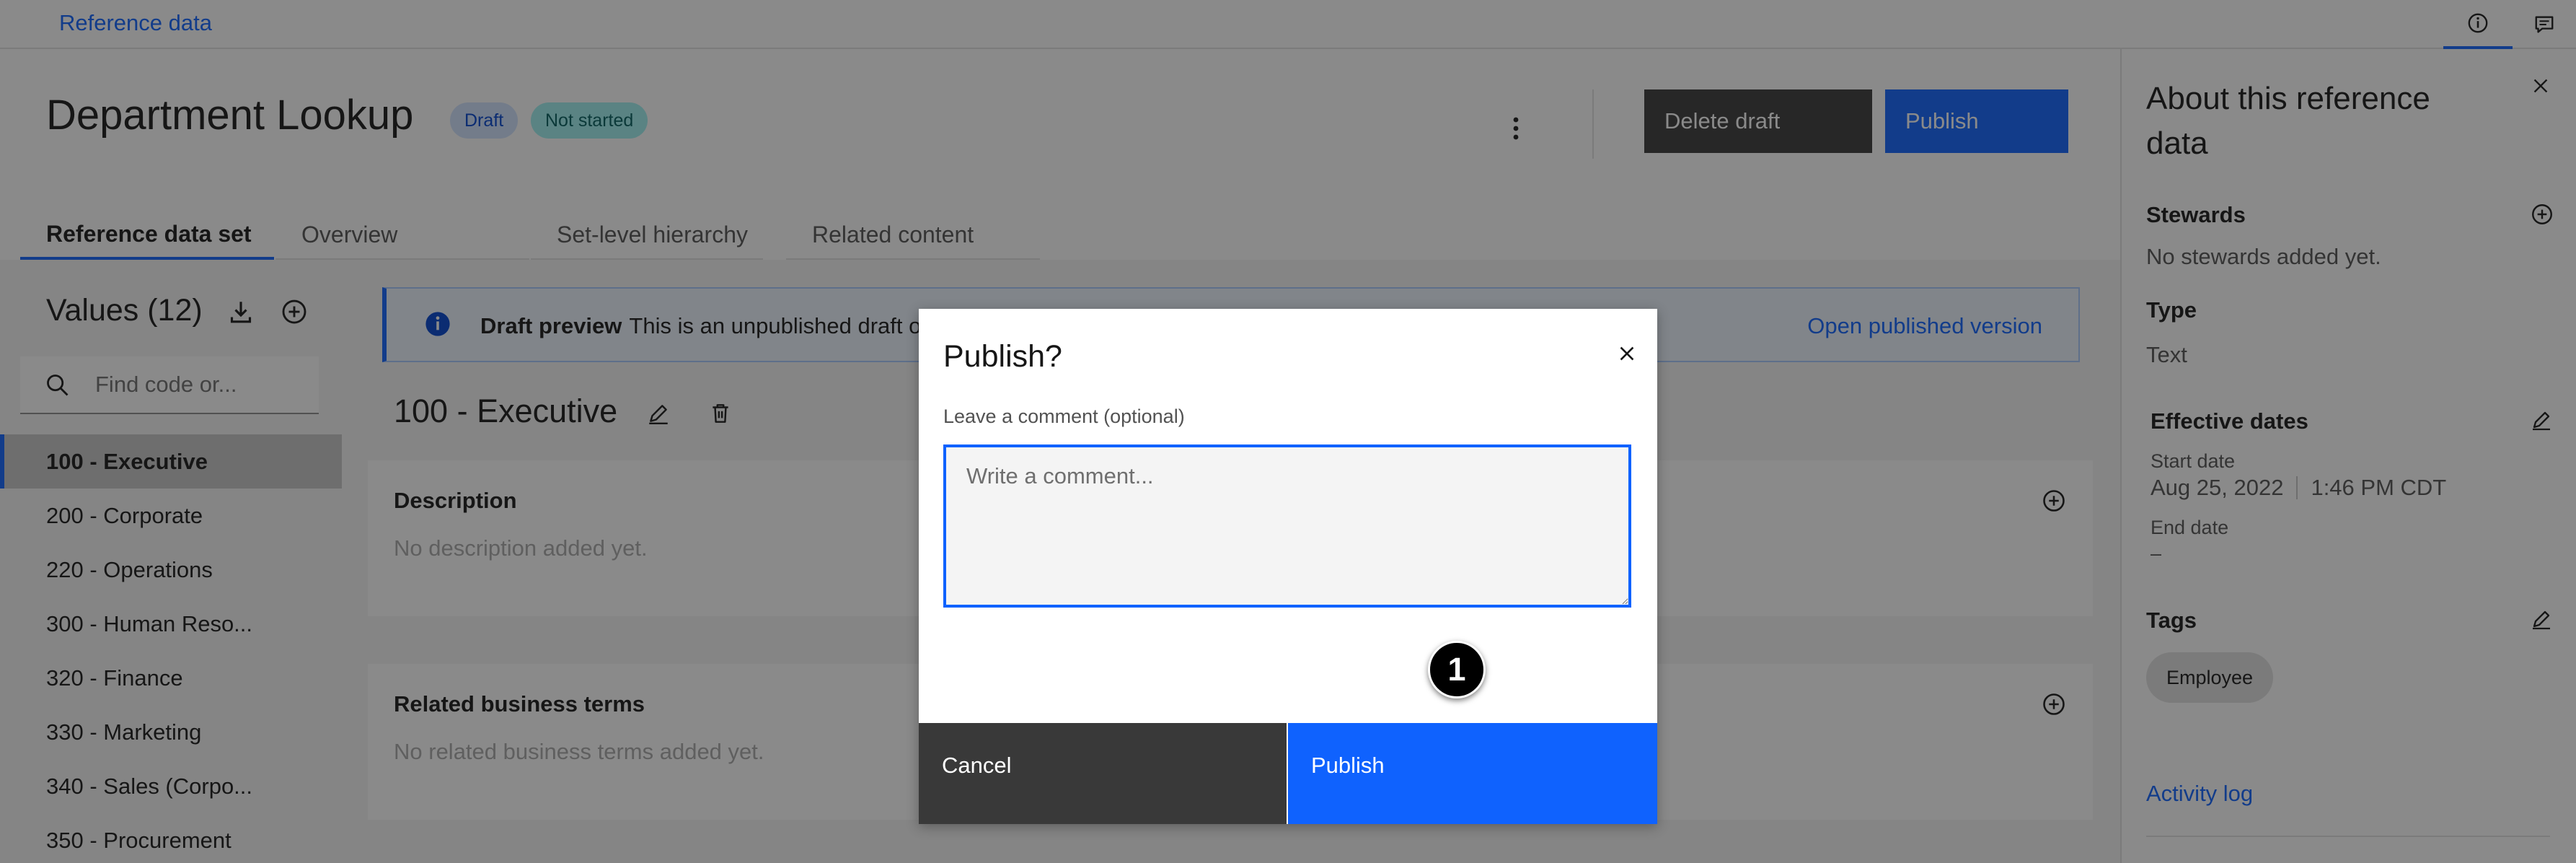  I want to click on cancel-button: Cancel, so click(1103, 774).